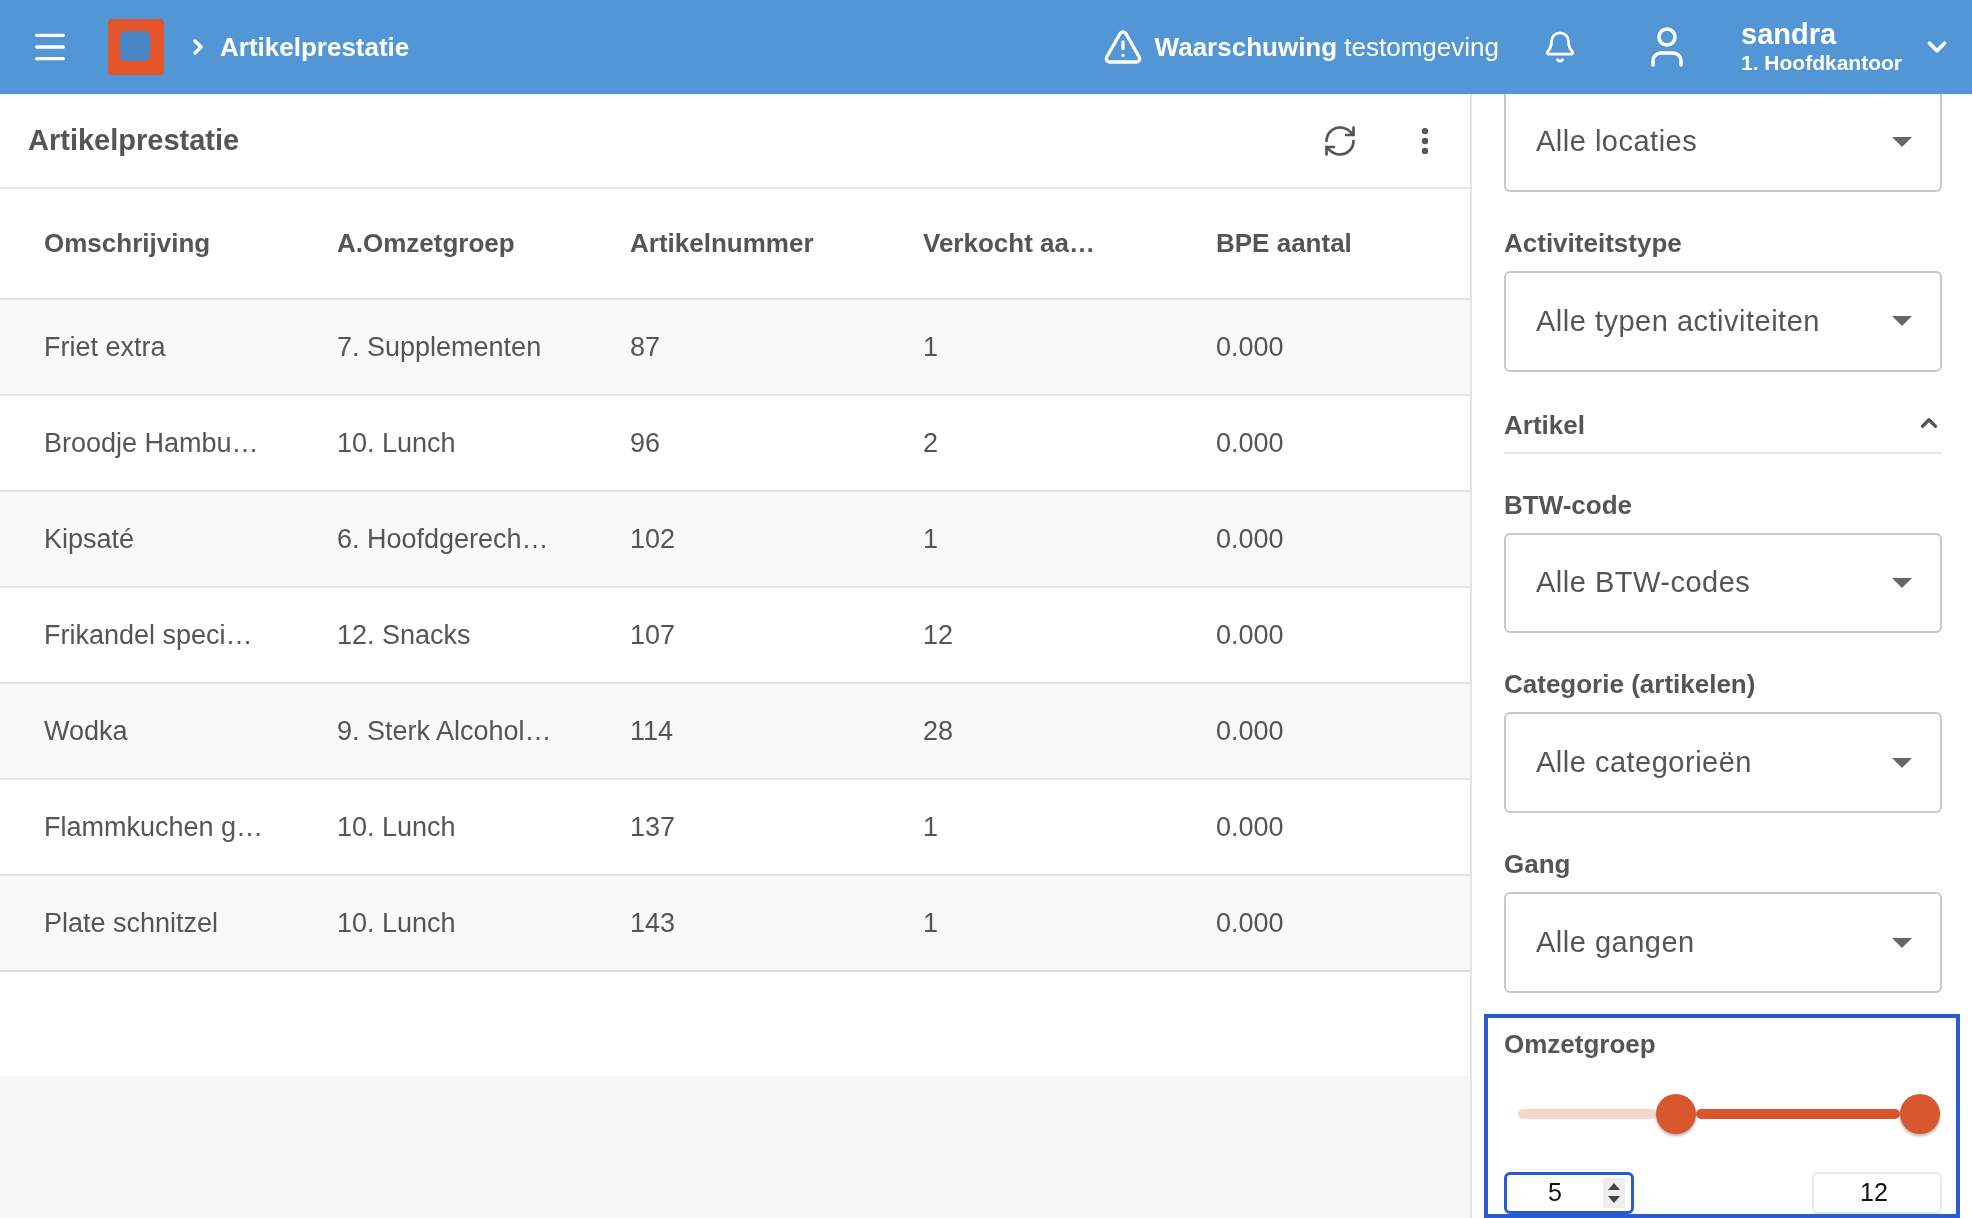  Describe the element at coordinates (653, 827) in the screenshot. I see `table-cell-text: 137` at that location.